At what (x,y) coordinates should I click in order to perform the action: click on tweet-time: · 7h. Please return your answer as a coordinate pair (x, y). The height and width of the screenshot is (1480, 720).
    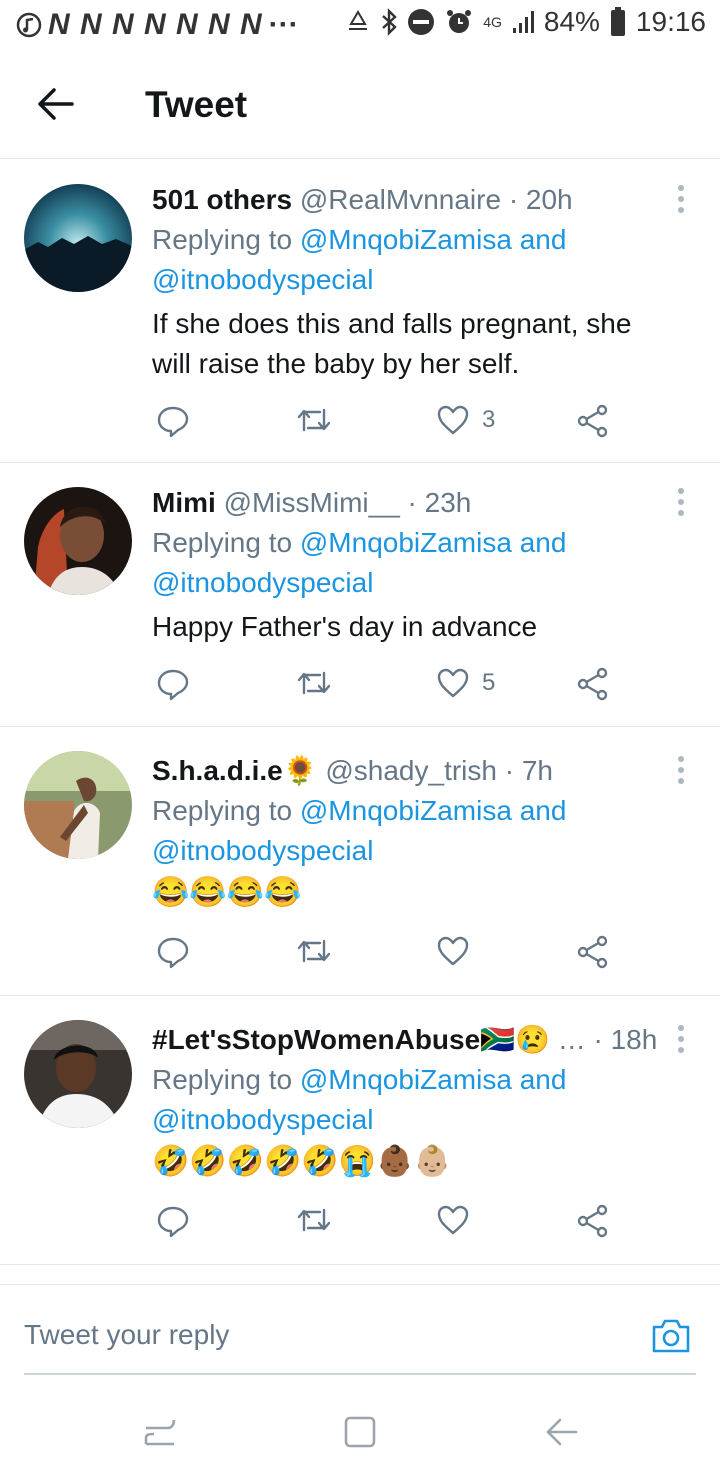
    Looking at the image, I should click on (528, 770).